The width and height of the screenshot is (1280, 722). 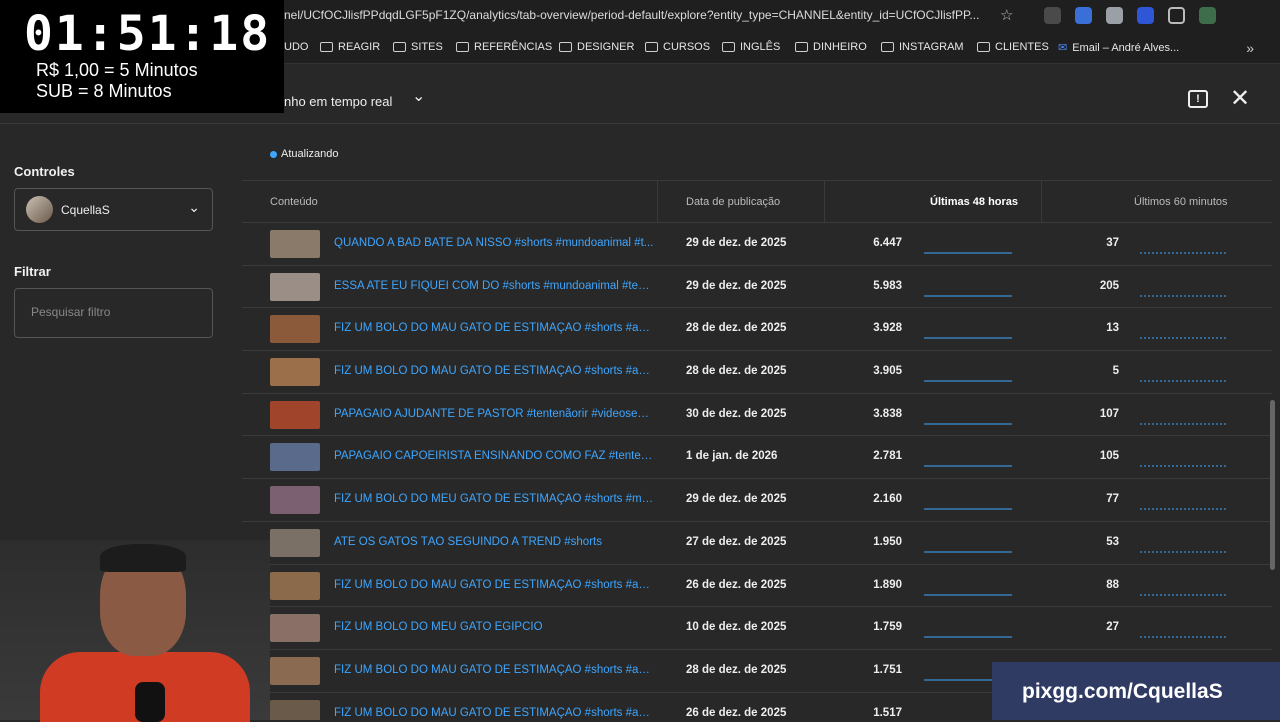 What do you see at coordinates (1112, 541) in the screenshot?
I see `views-60m: 53` at bounding box center [1112, 541].